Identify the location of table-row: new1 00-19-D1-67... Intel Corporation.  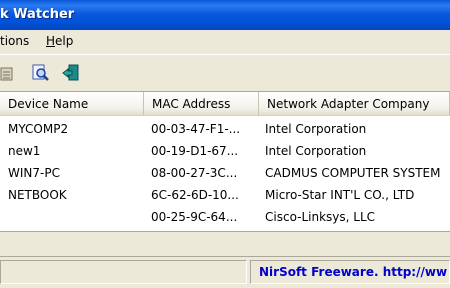
(225, 151).